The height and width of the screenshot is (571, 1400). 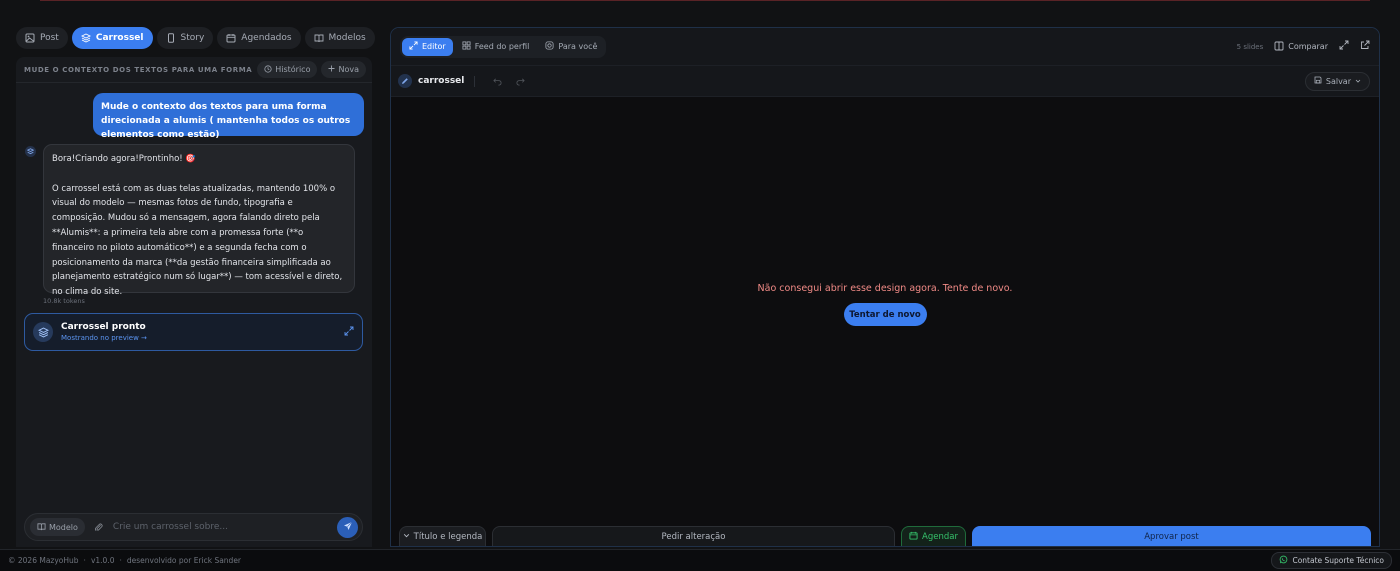 I want to click on save-icon, so click(x=1318, y=81).